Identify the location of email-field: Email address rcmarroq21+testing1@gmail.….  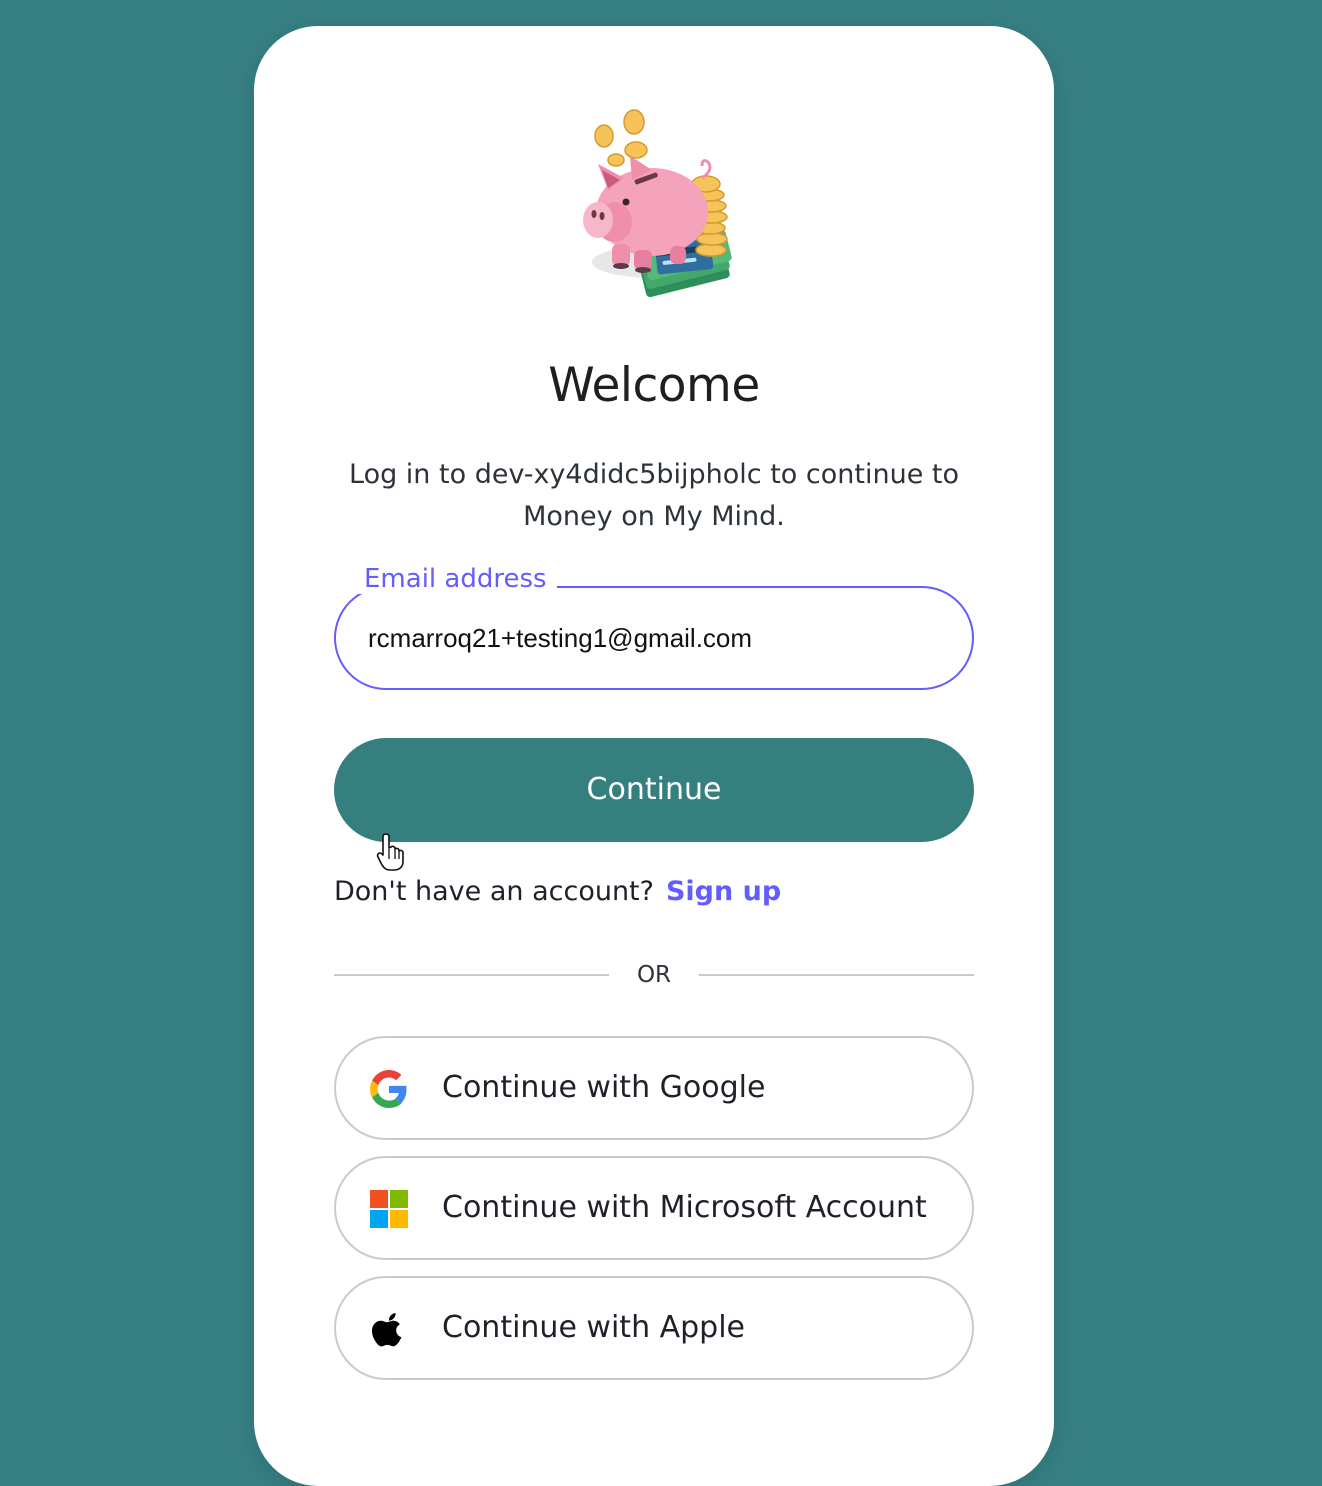
(654, 627).